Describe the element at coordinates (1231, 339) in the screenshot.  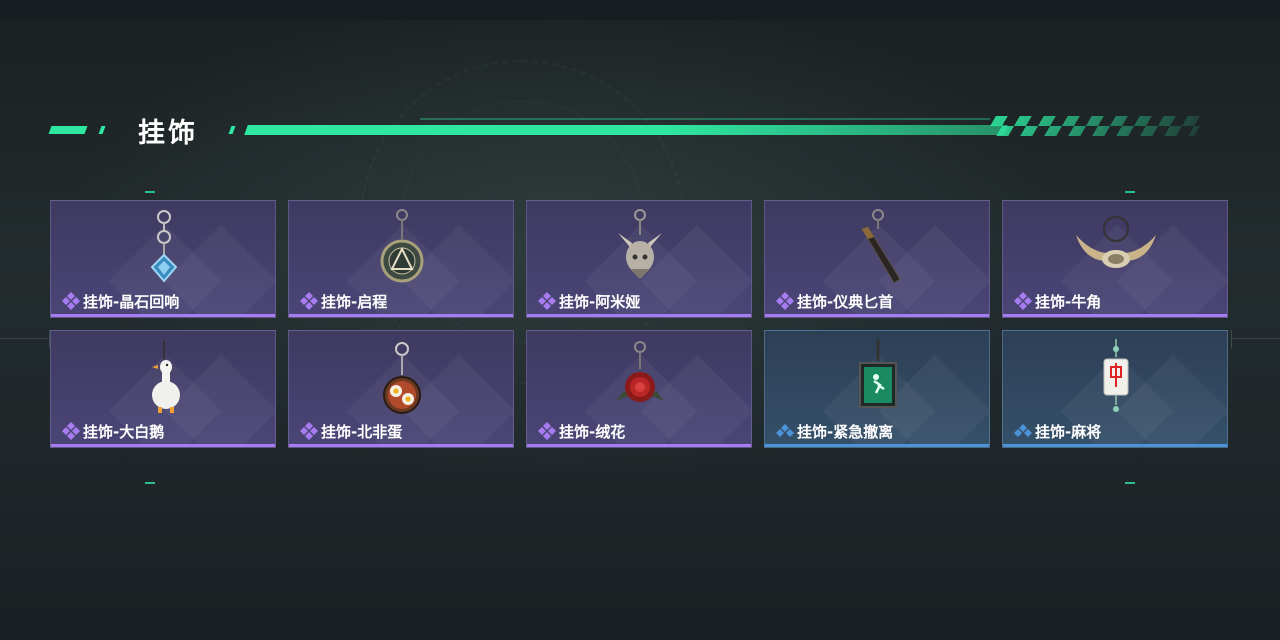
I see `frame-line-right-v` at that location.